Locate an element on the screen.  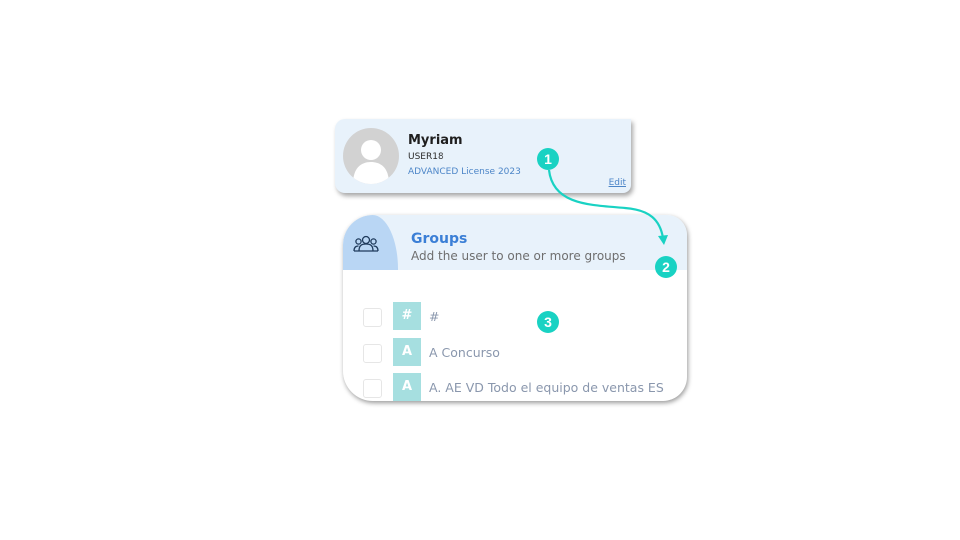
step-3-badge: 3 is located at coordinates (548, 322).